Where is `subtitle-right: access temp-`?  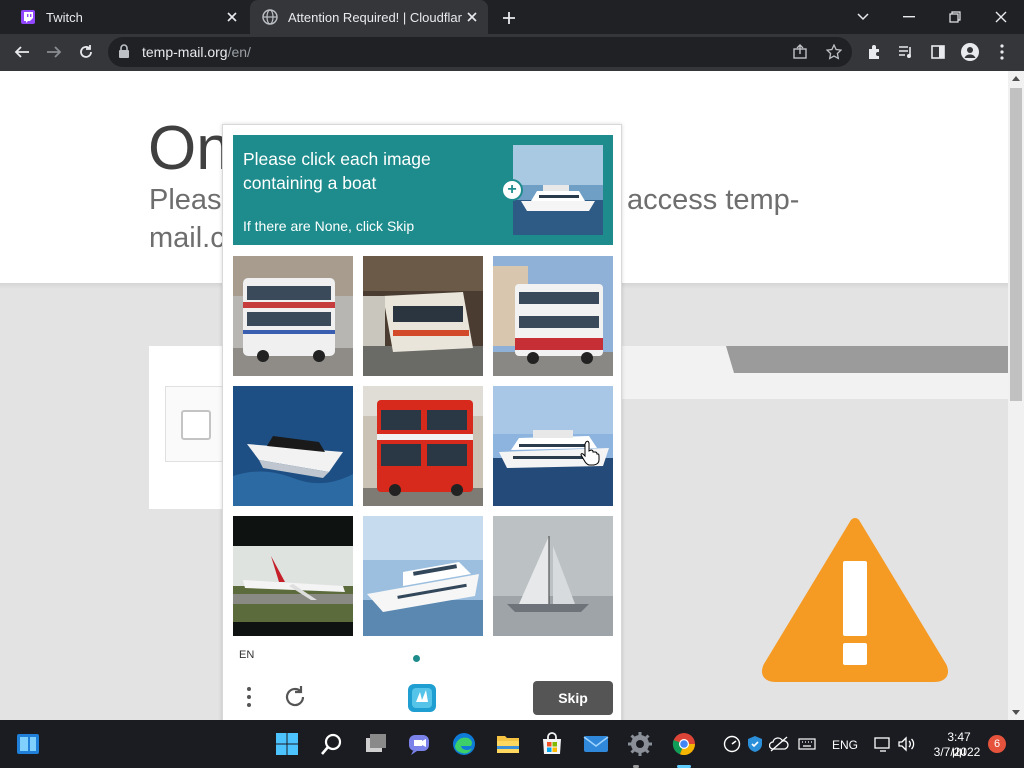 subtitle-right: access temp- is located at coordinates (713, 200).